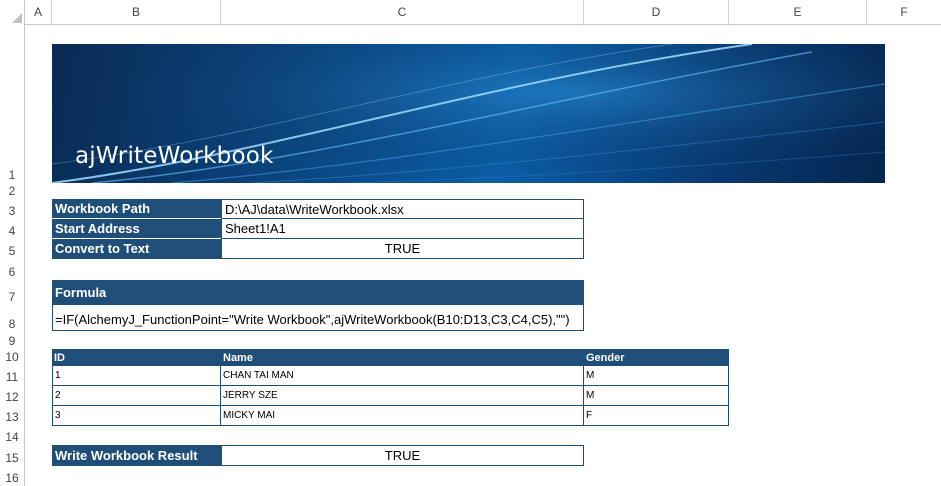  What do you see at coordinates (656, 357) in the screenshot?
I see `data-header-gender: Gender` at bounding box center [656, 357].